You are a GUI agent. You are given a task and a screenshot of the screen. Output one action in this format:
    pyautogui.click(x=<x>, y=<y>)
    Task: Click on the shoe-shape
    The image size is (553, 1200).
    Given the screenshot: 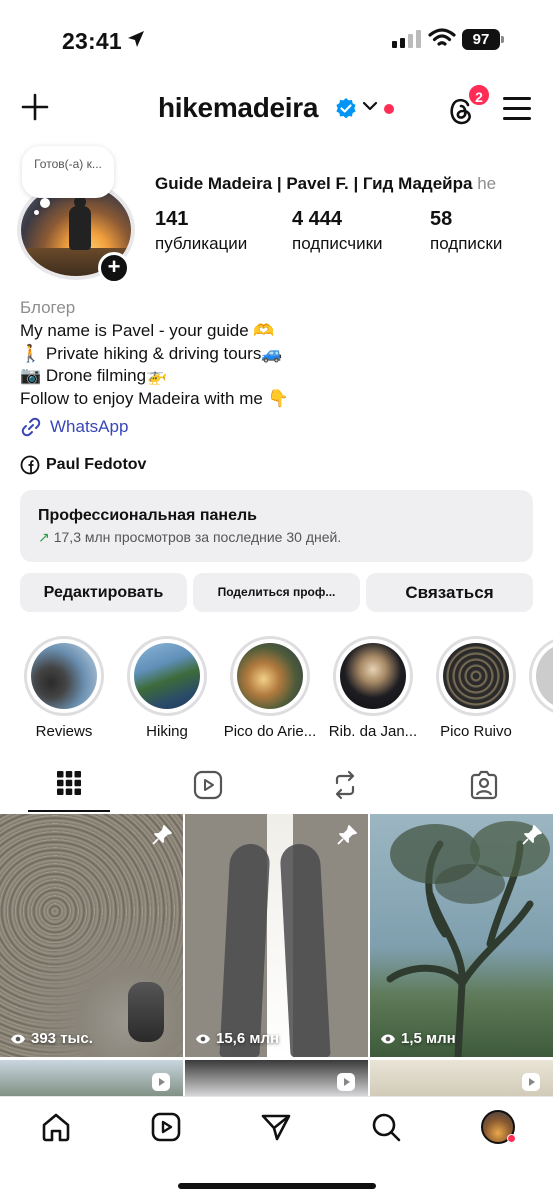 What is the action you would take?
    pyautogui.click(x=146, y=1012)
    